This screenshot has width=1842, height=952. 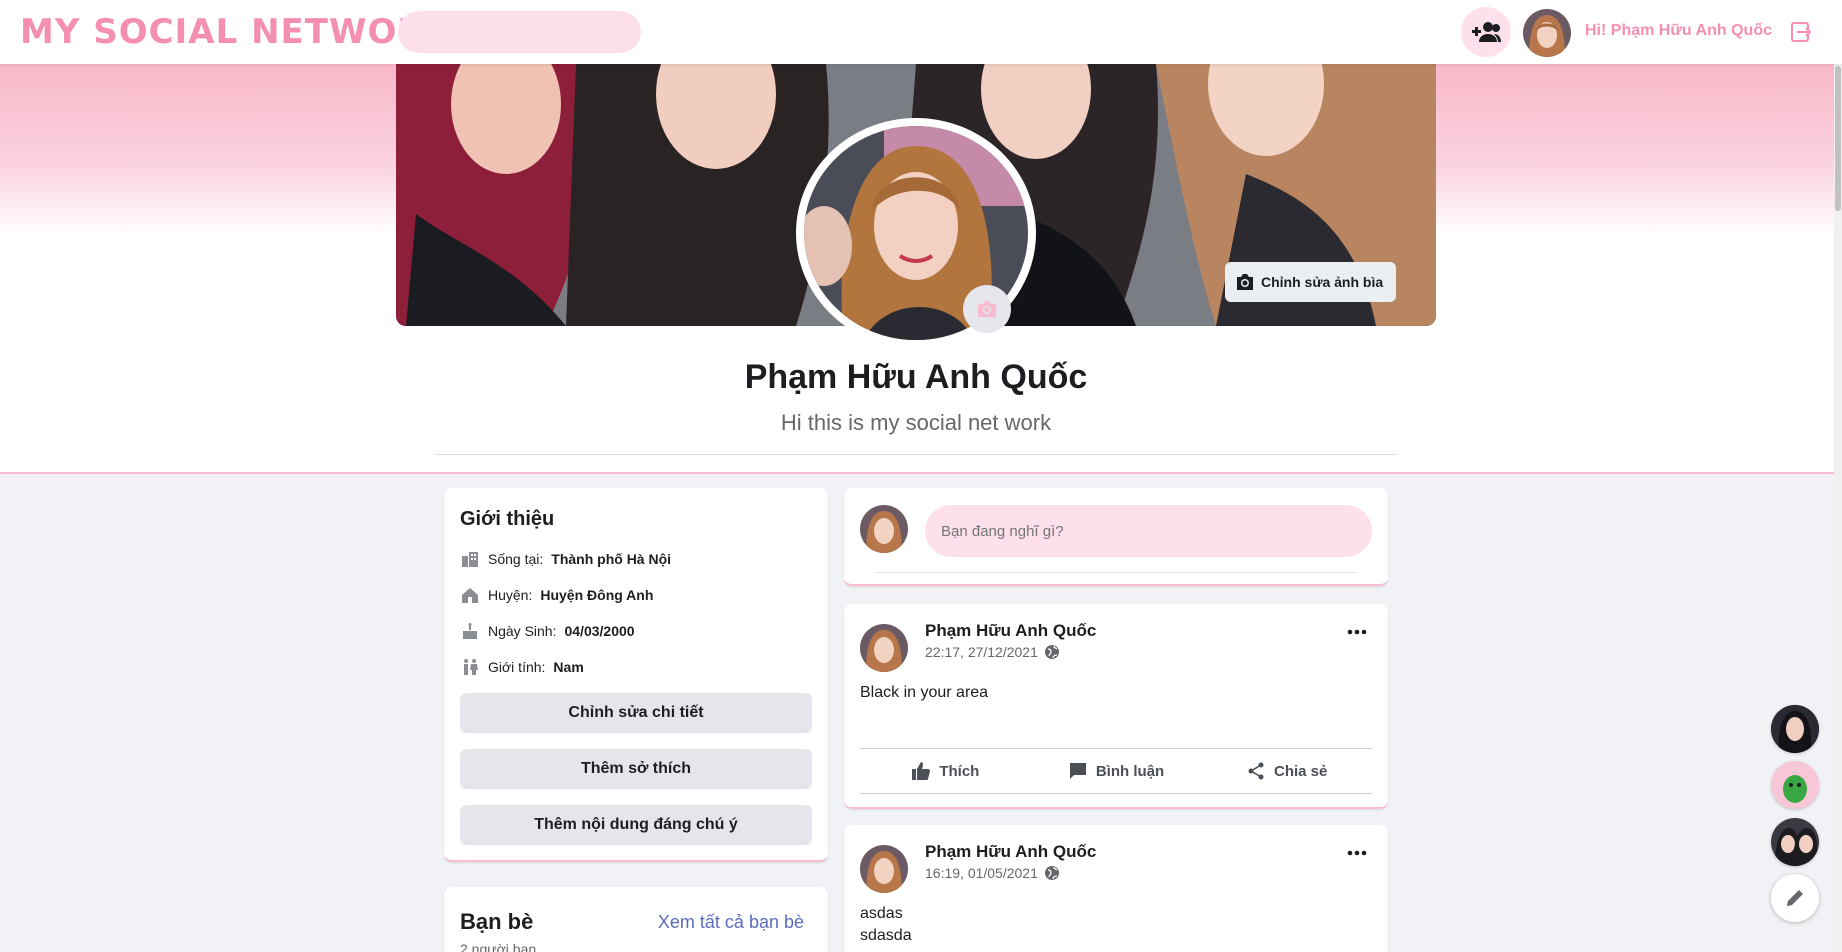 What do you see at coordinates (507, 519) in the screenshot?
I see `intro-title: Giới thiệu` at bounding box center [507, 519].